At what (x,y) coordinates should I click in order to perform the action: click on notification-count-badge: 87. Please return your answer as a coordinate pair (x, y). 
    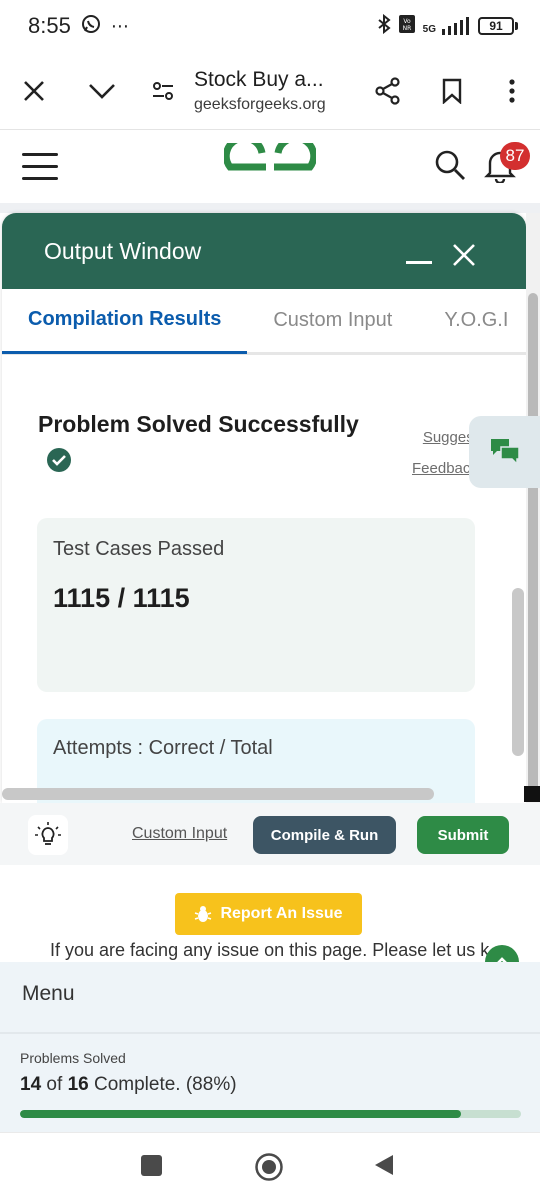
    Looking at the image, I should click on (515, 156).